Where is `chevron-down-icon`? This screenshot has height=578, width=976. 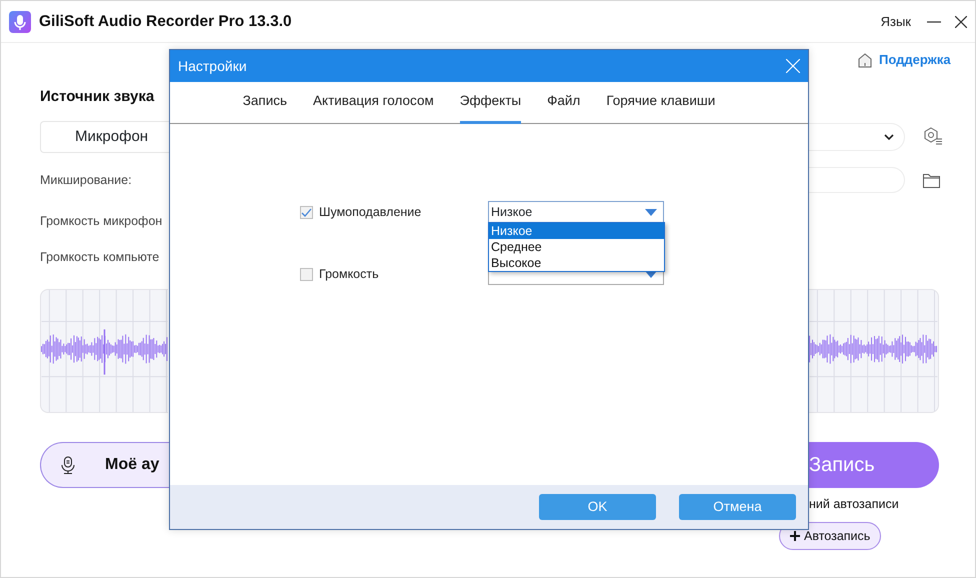
chevron-down-icon is located at coordinates (889, 137).